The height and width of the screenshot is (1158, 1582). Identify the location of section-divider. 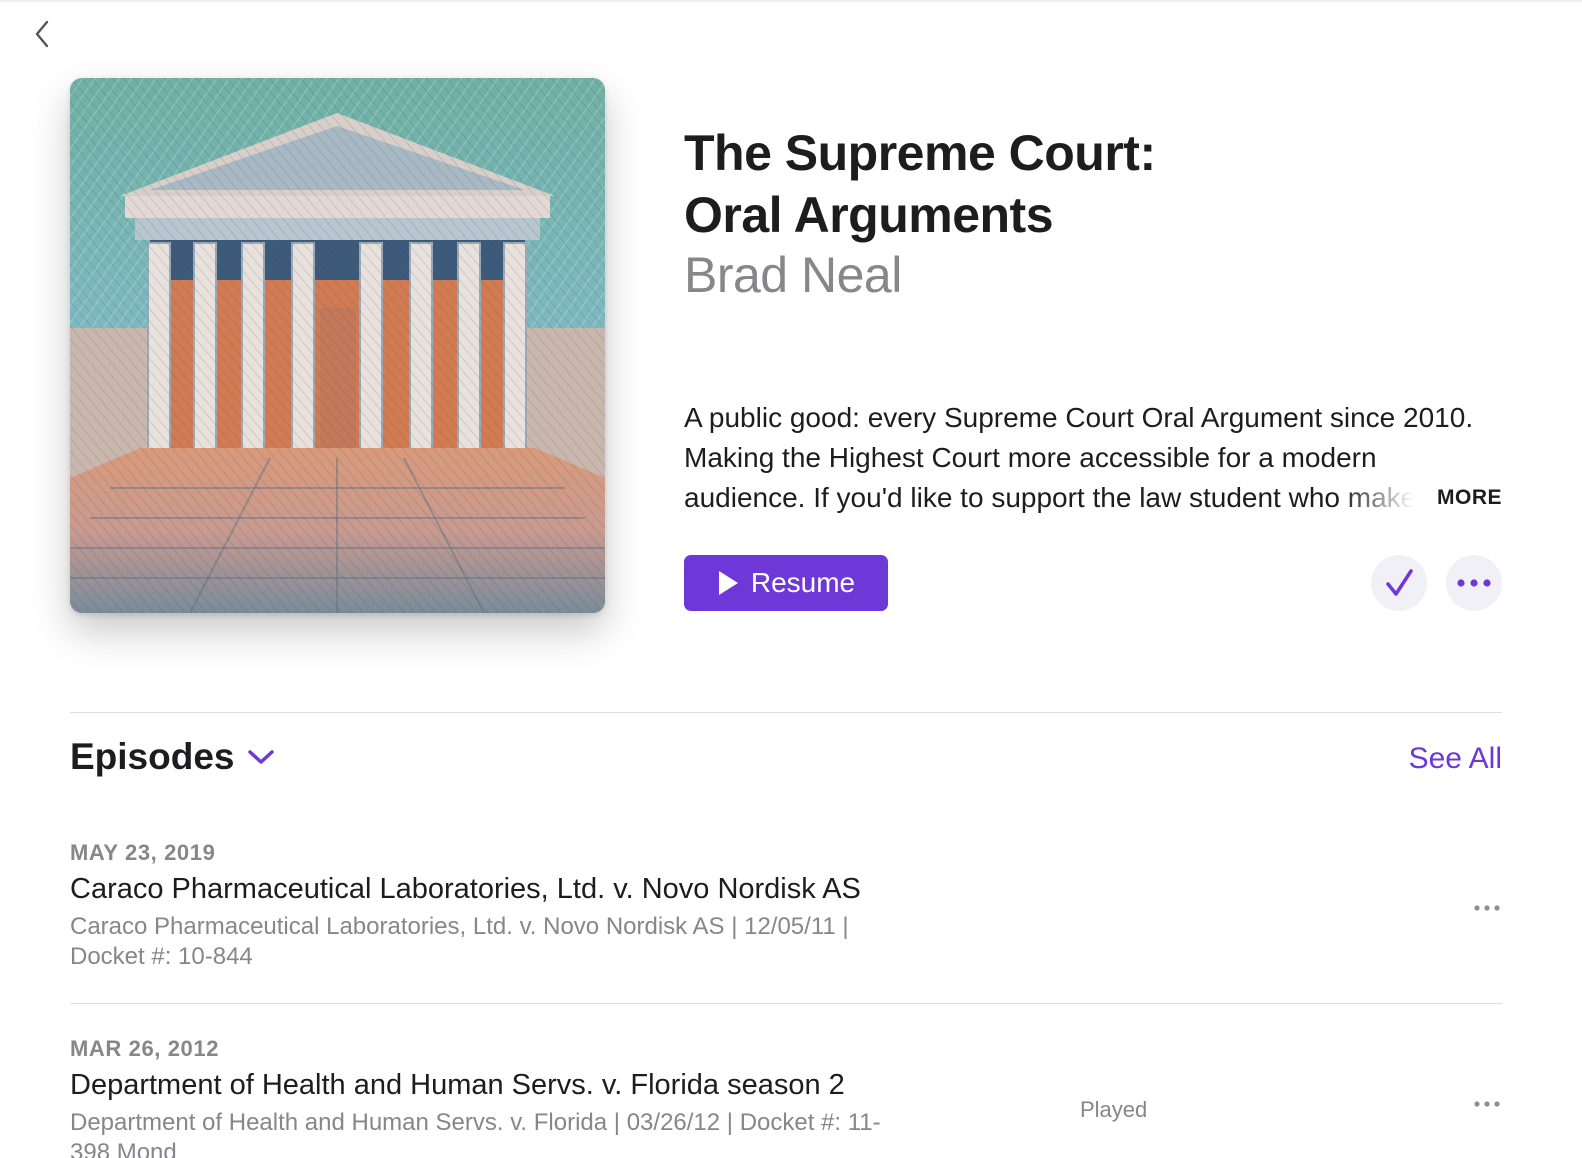
(786, 712).